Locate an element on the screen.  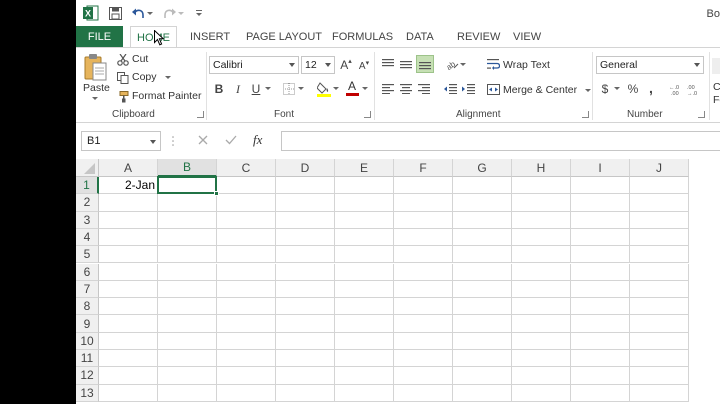
cell-c12 is located at coordinates (246, 376).